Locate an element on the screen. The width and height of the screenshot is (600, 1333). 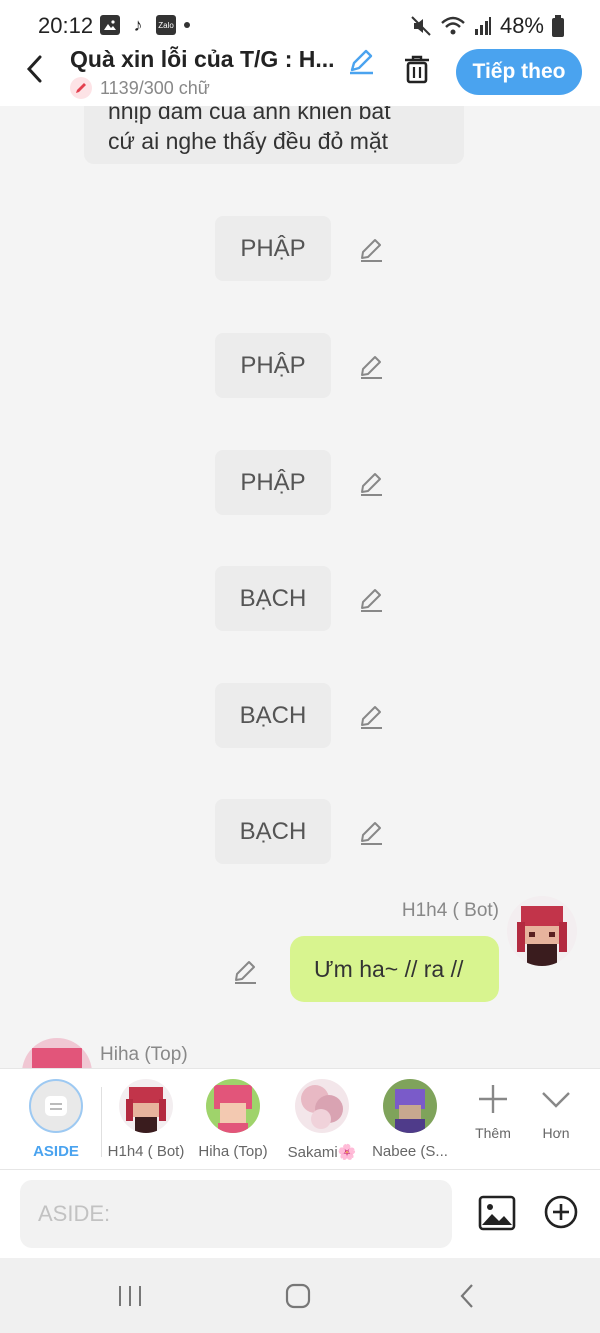
signal-icon is located at coordinates (482, 26).